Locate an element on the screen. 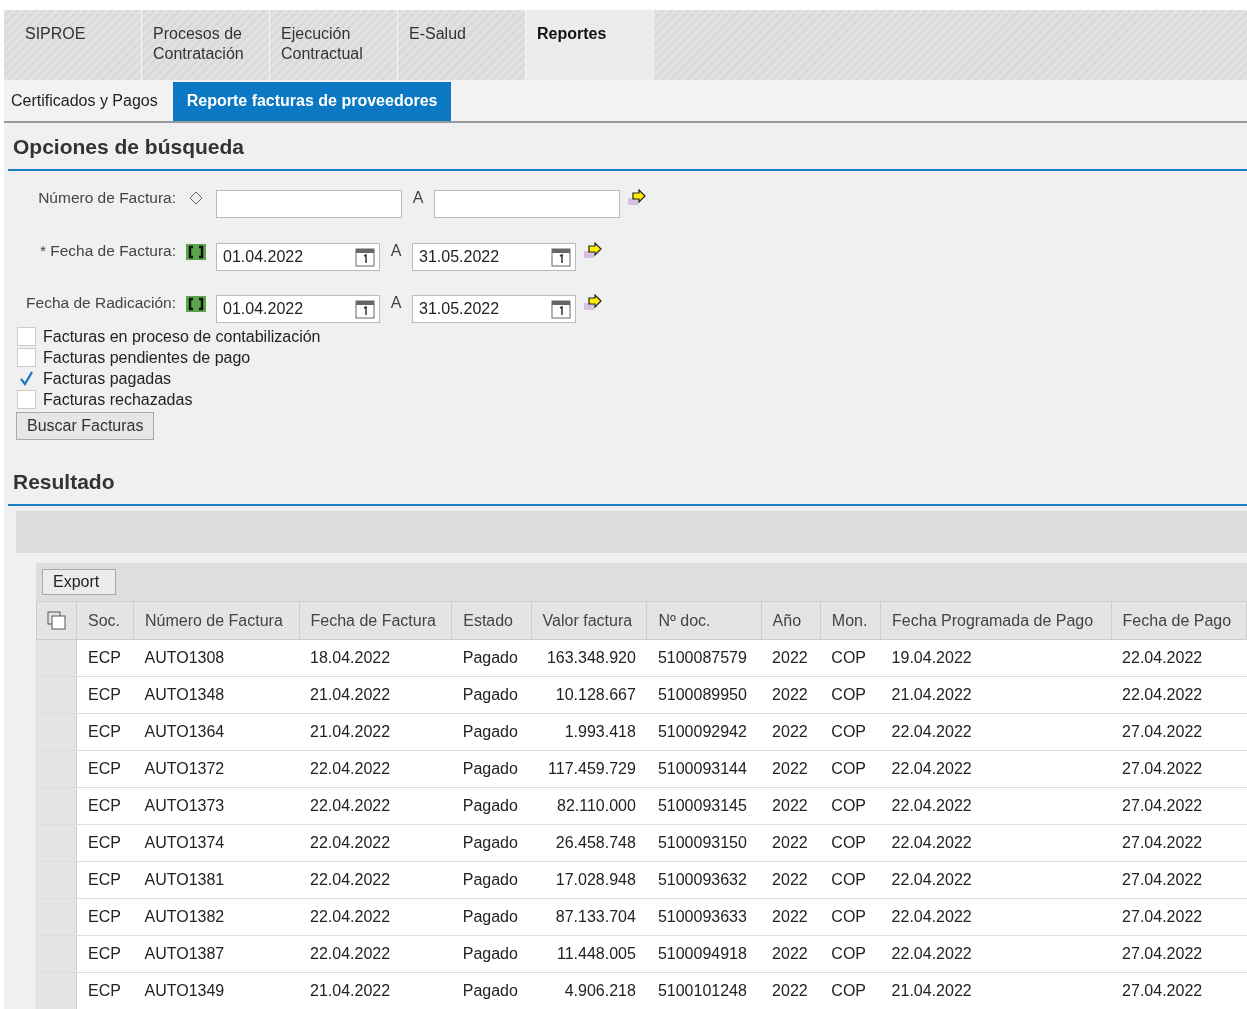  sub-tab: Reporte facturas de proveedores is located at coordinates (312, 101).